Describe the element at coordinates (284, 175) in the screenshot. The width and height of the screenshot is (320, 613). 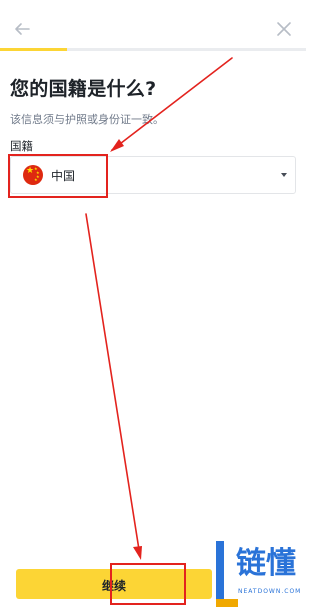
I see `chevron-down-icon` at that location.